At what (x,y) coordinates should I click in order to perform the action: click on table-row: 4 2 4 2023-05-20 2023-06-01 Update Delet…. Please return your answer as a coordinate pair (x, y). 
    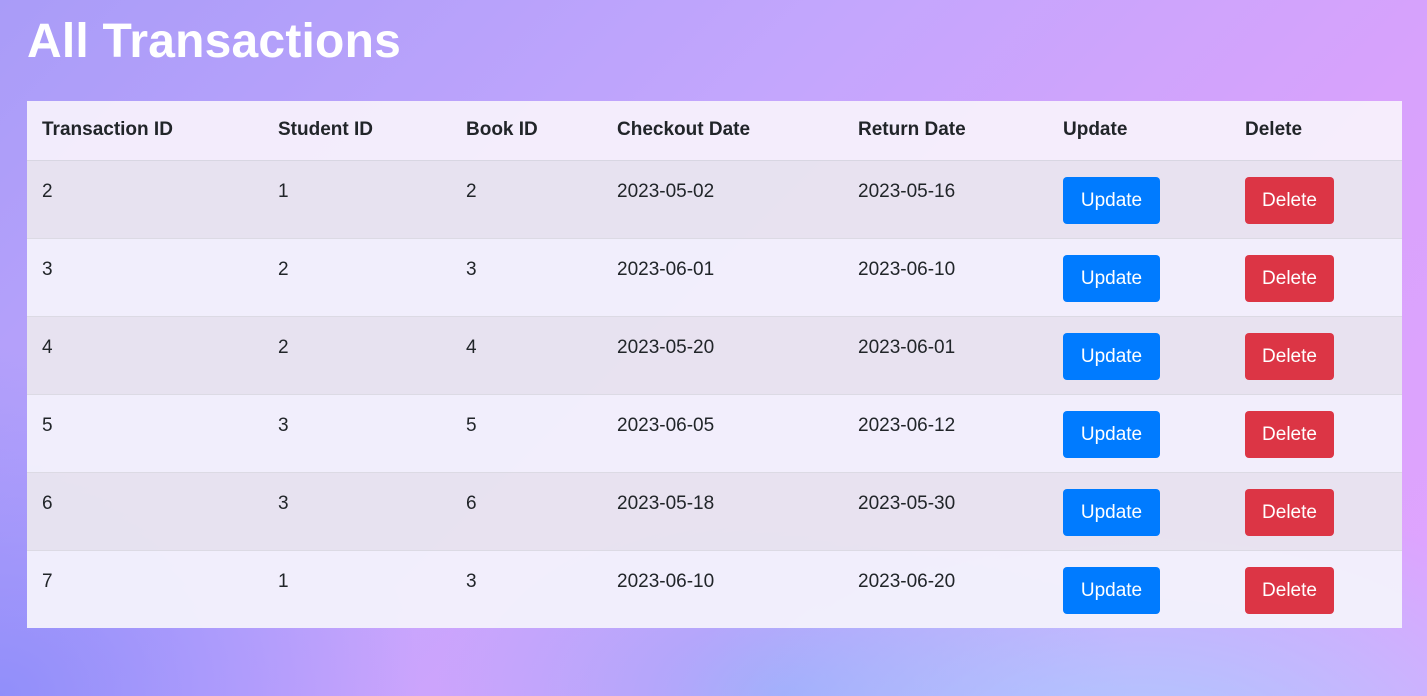
    Looking at the image, I should click on (714, 354).